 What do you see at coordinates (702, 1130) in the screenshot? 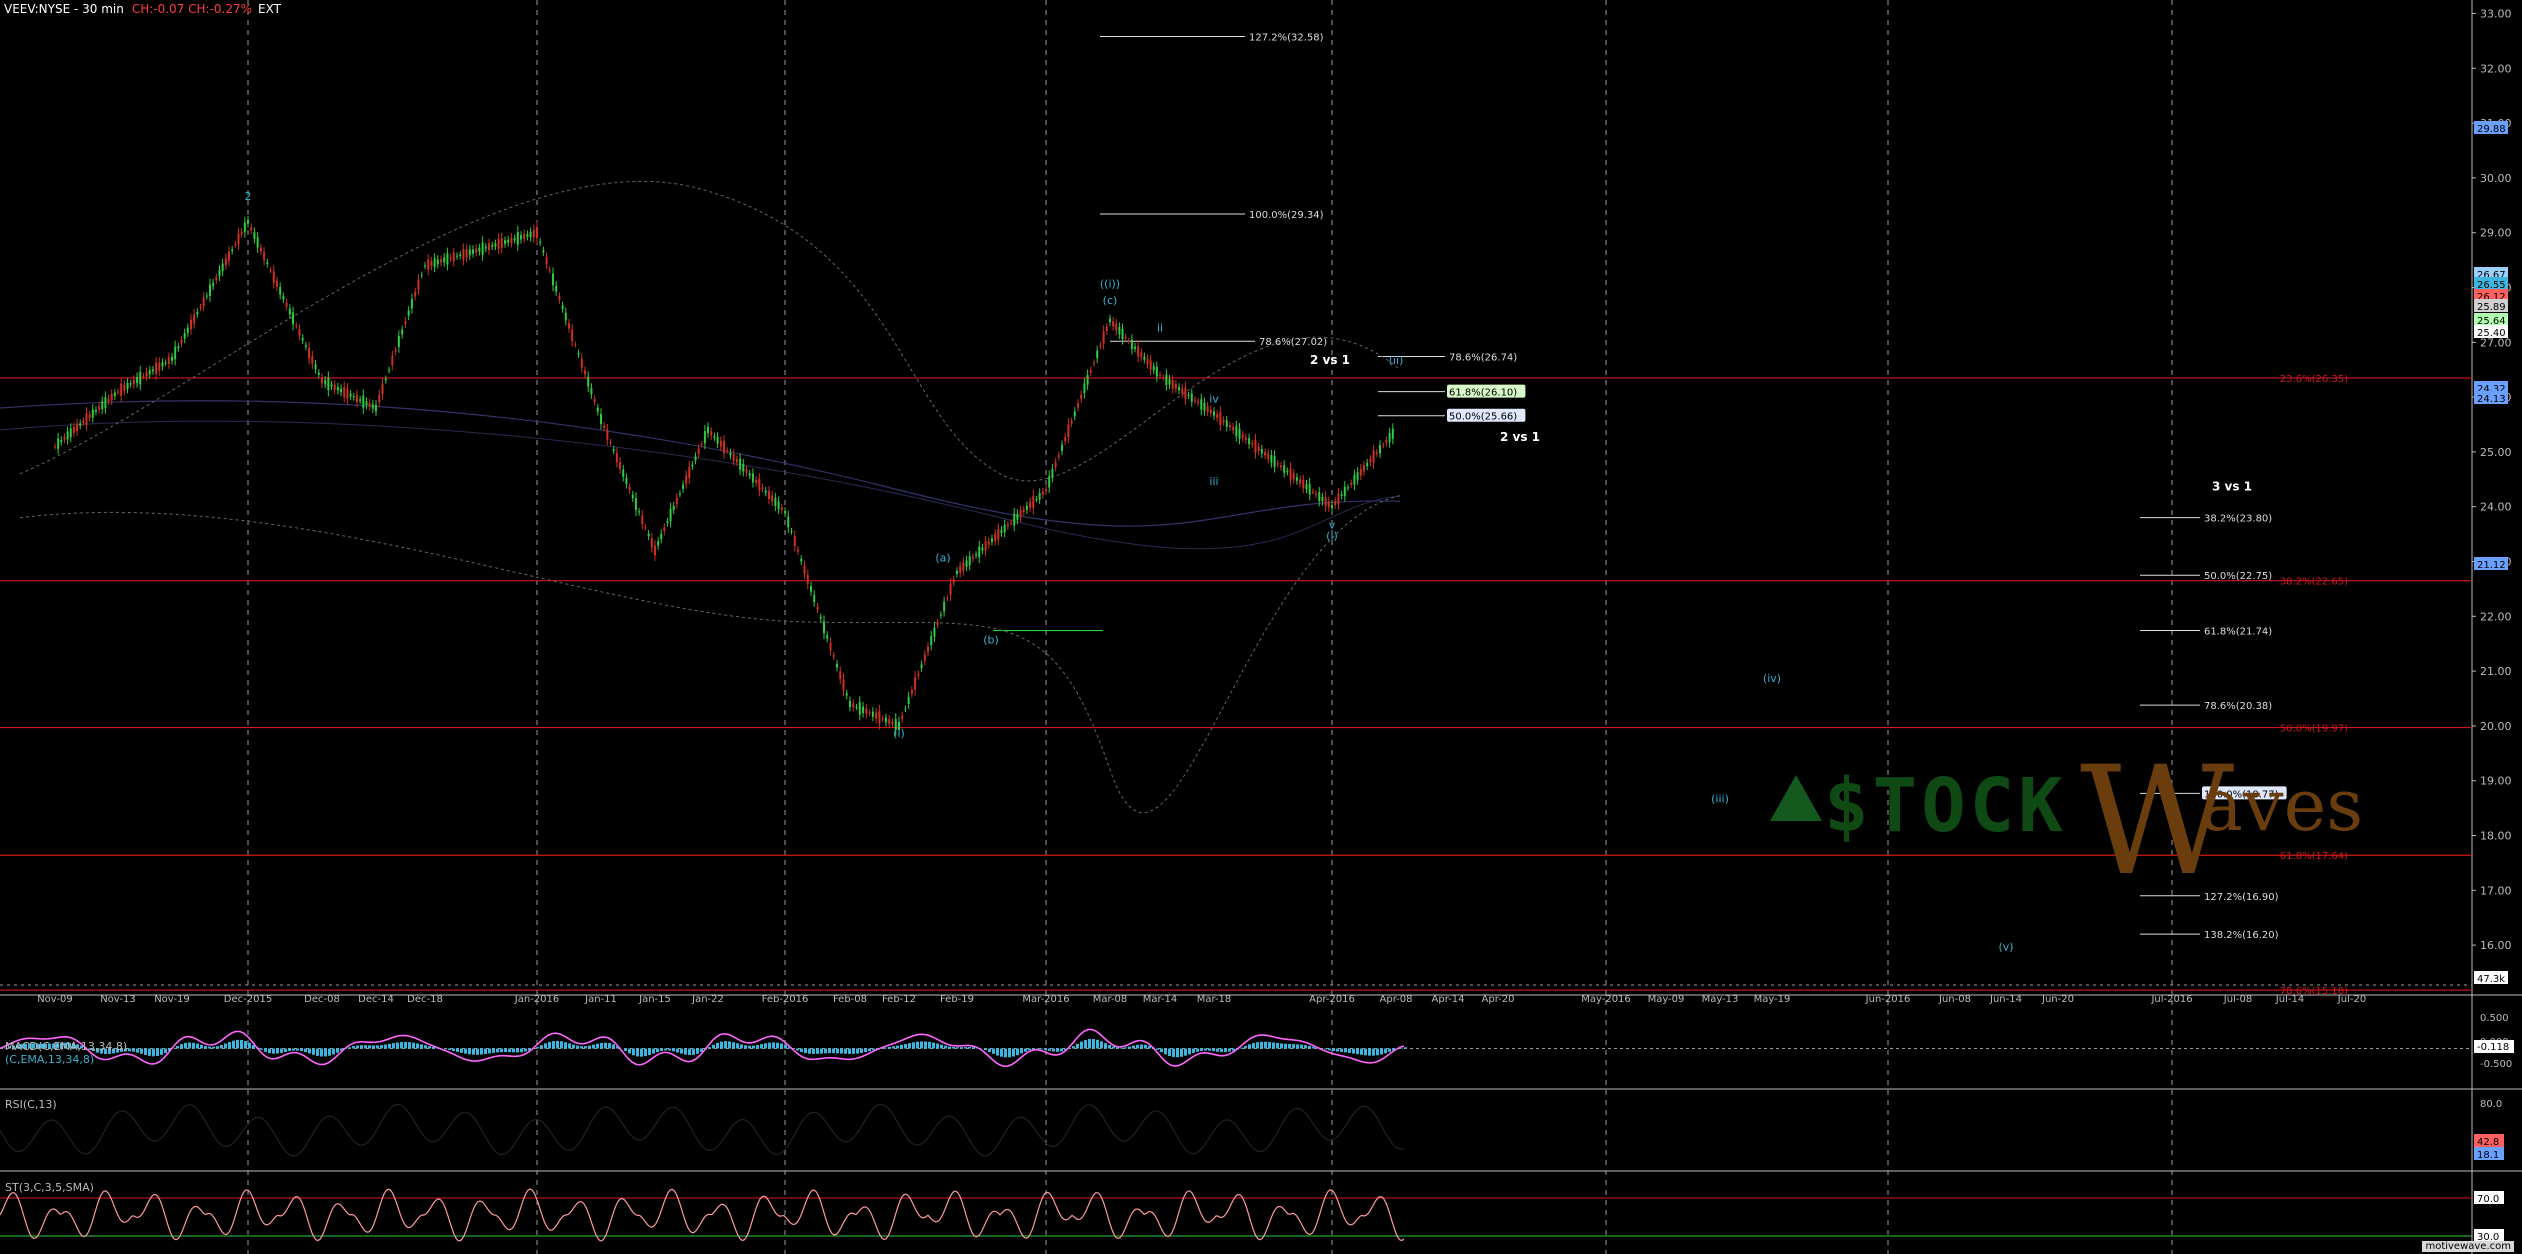
I see `rsi-line` at bounding box center [702, 1130].